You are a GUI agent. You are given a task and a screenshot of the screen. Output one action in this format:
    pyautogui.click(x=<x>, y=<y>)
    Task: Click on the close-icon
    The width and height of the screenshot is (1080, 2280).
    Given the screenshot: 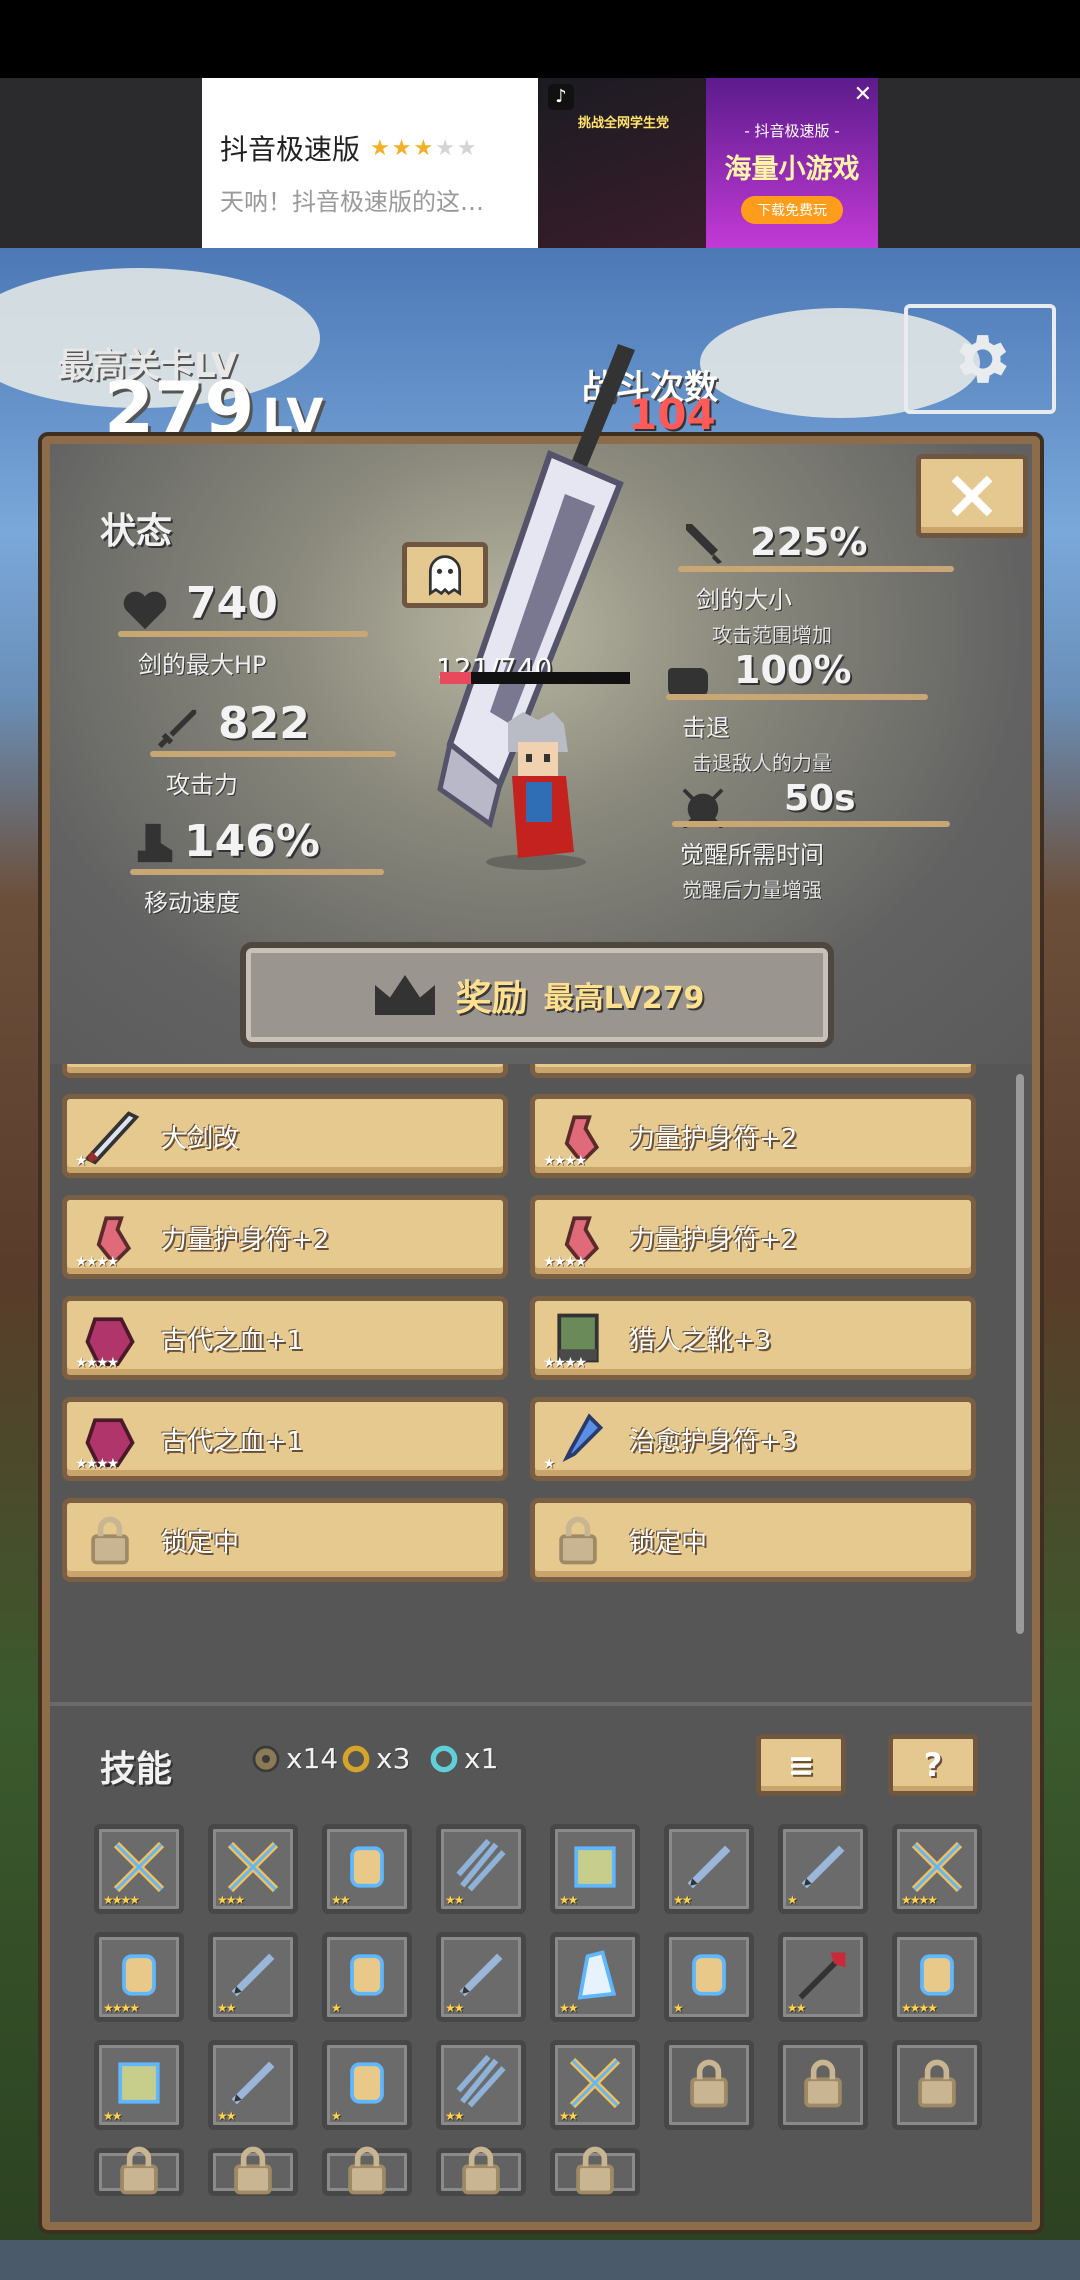 What is the action you would take?
    pyautogui.click(x=972, y=496)
    